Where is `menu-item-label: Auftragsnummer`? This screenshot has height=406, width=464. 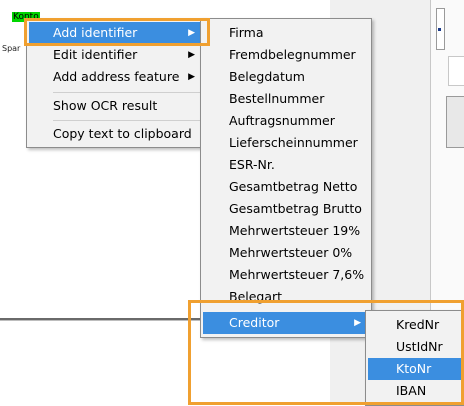
menu-item-label: Auftragsnummer is located at coordinates (282, 120).